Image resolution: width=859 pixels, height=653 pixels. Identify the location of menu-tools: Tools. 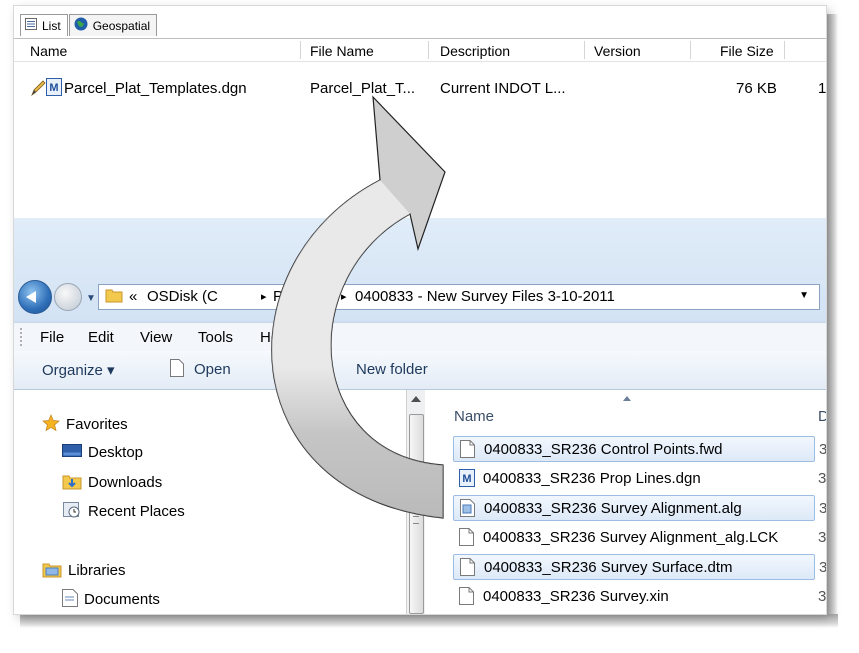
(215, 337).